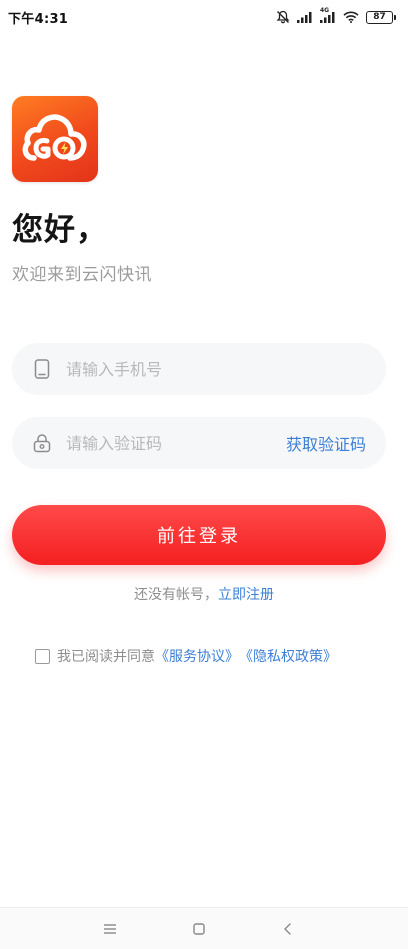 Image resolution: width=408 pixels, height=949 pixels. I want to click on home-icon, so click(199, 929).